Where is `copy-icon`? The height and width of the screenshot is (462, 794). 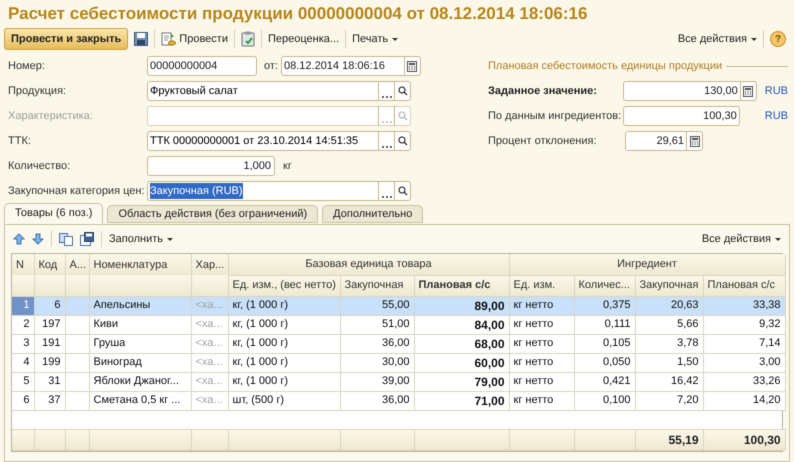 copy-icon is located at coordinates (66, 239).